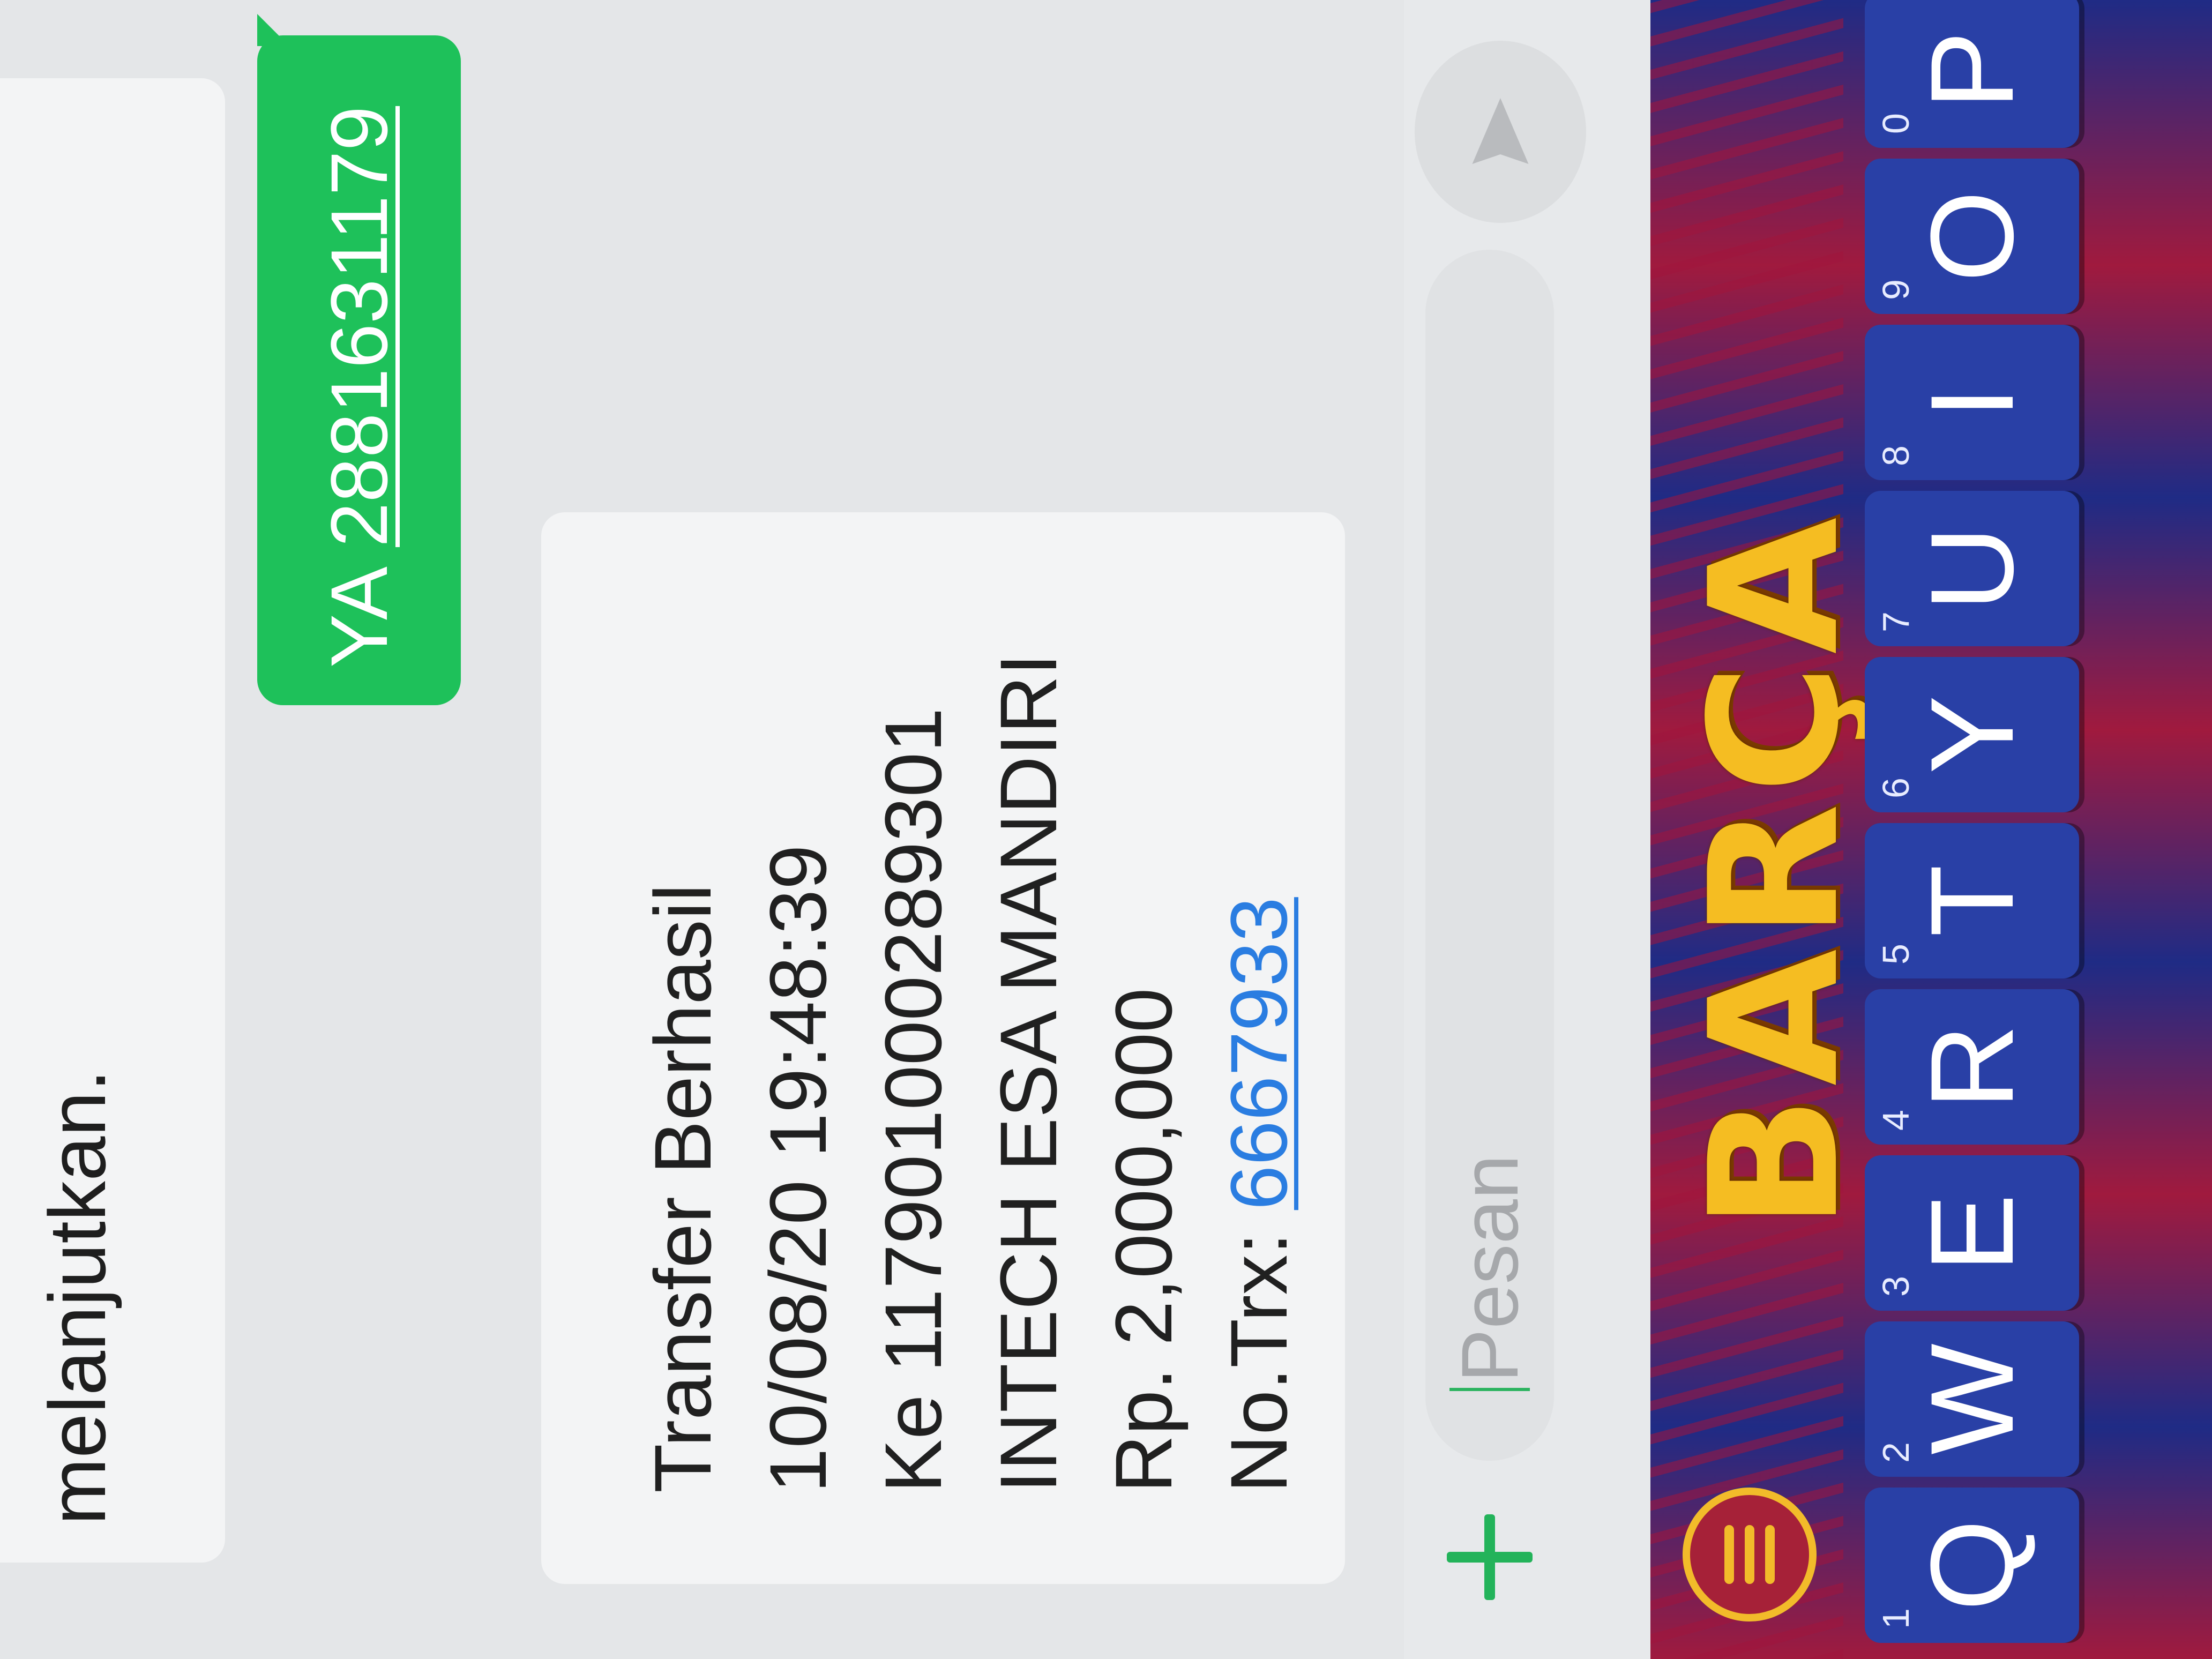 Image resolution: width=2212 pixels, height=1659 pixels. I want to click on plus-icon-vertical, so click(1490, 1557).